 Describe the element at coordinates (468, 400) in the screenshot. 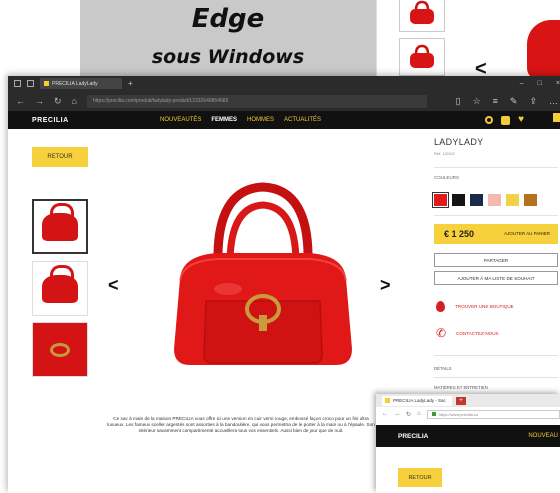

I see `tab-bar: PRECILIA LadyLady - Sac +` at that location.